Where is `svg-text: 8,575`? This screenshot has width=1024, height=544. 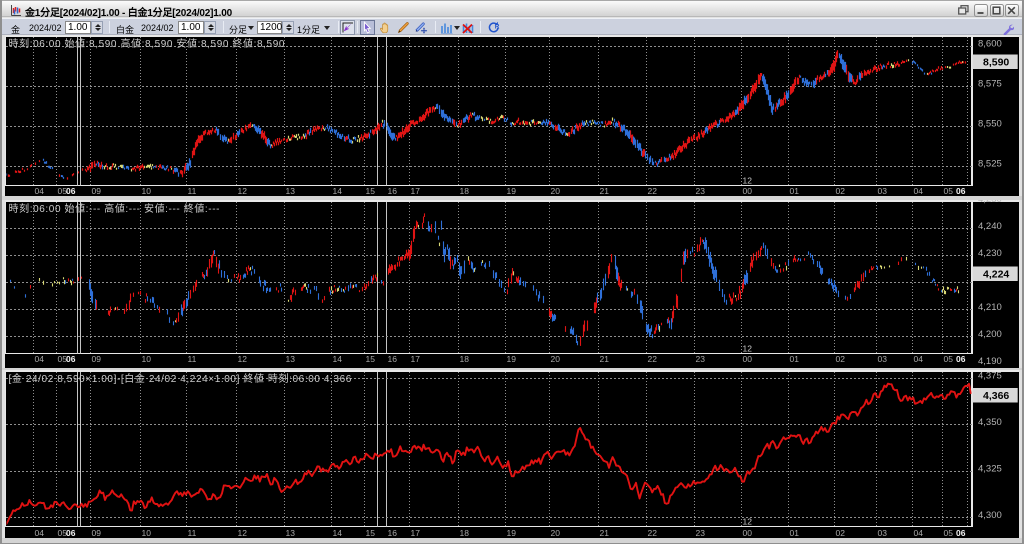
svg-text: 8,575 is located at coordinates (990, 84).